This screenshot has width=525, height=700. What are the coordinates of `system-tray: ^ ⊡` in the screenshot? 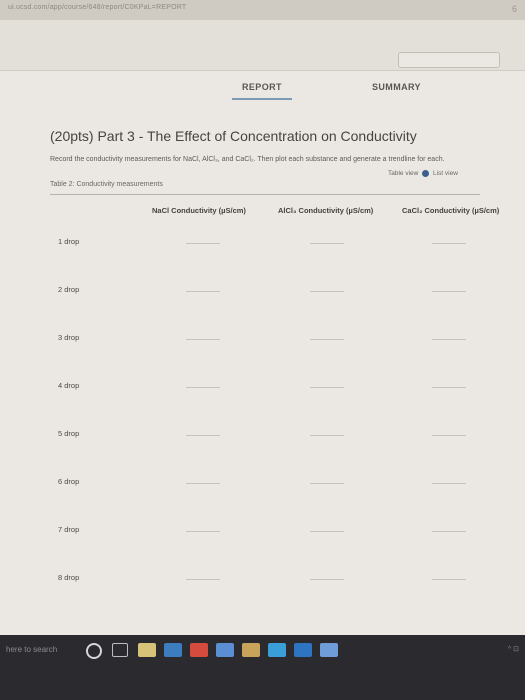 It's located at (513, 649).